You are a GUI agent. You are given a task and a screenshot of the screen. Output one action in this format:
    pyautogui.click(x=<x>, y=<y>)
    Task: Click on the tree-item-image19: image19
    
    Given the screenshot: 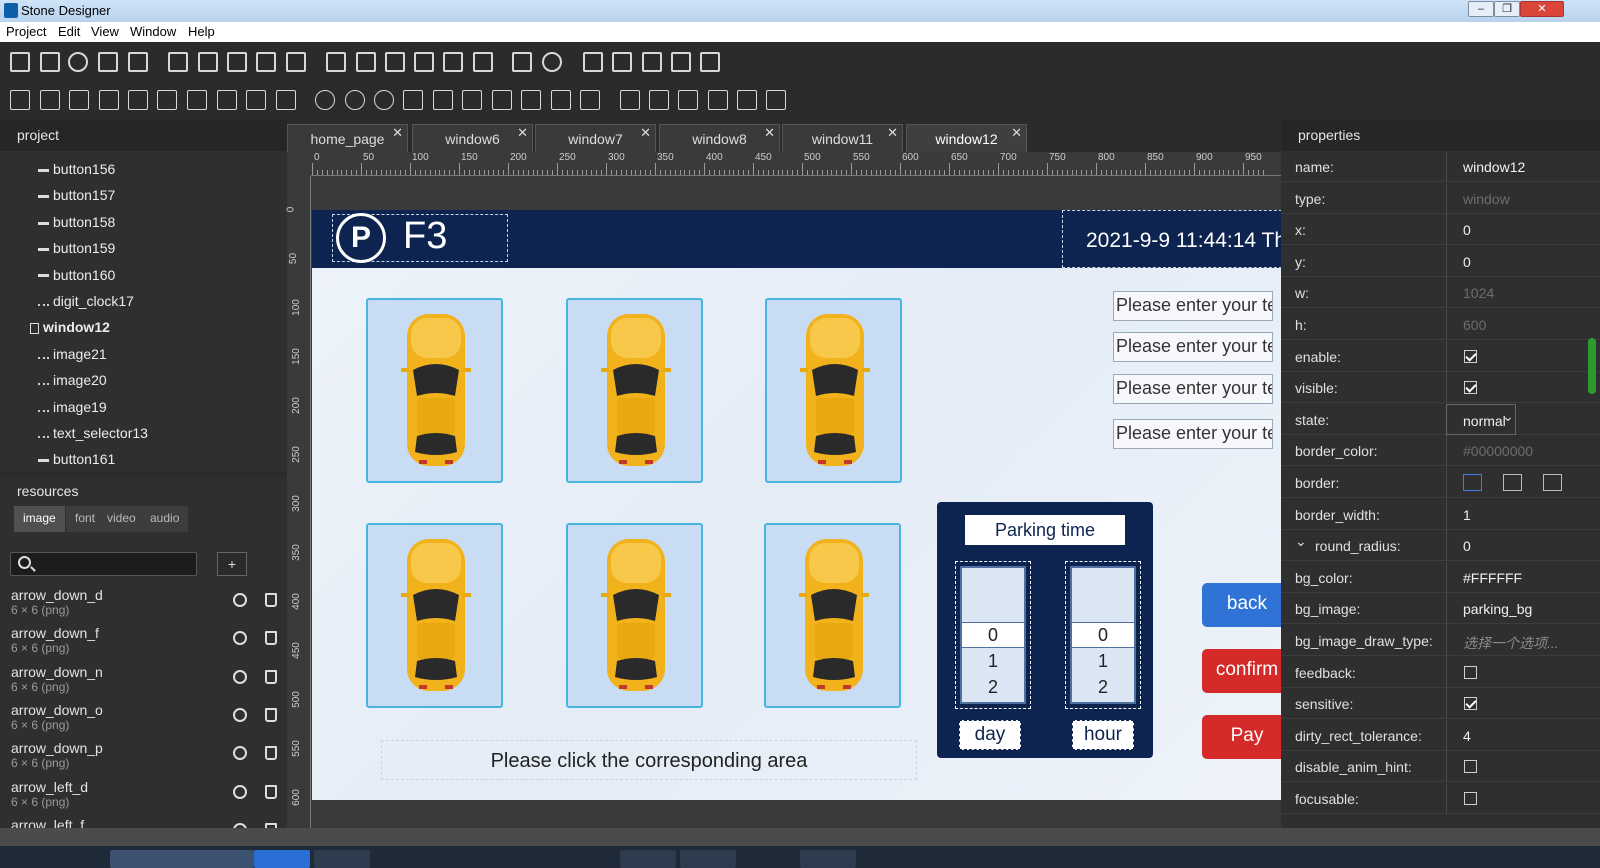 What is the action you would take?
    pyautogui.click(x=72, y=407)
    